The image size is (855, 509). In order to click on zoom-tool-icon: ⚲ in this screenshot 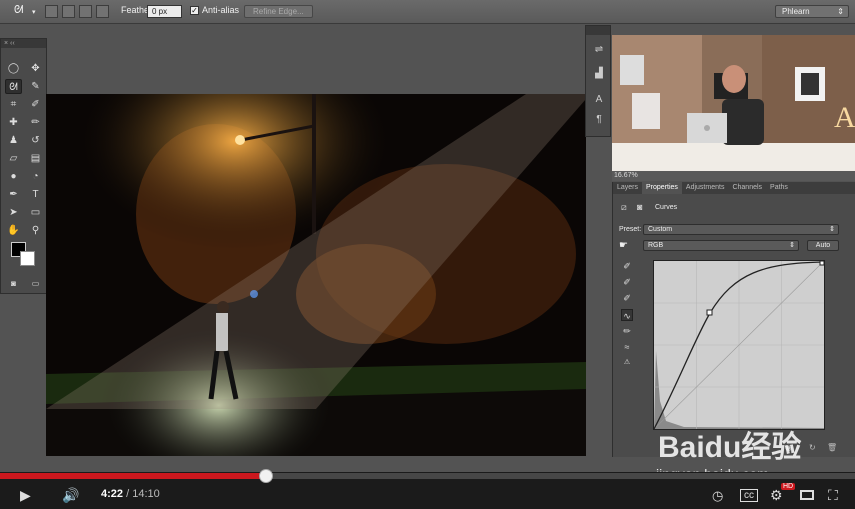, I will do `click(35, 230)`.